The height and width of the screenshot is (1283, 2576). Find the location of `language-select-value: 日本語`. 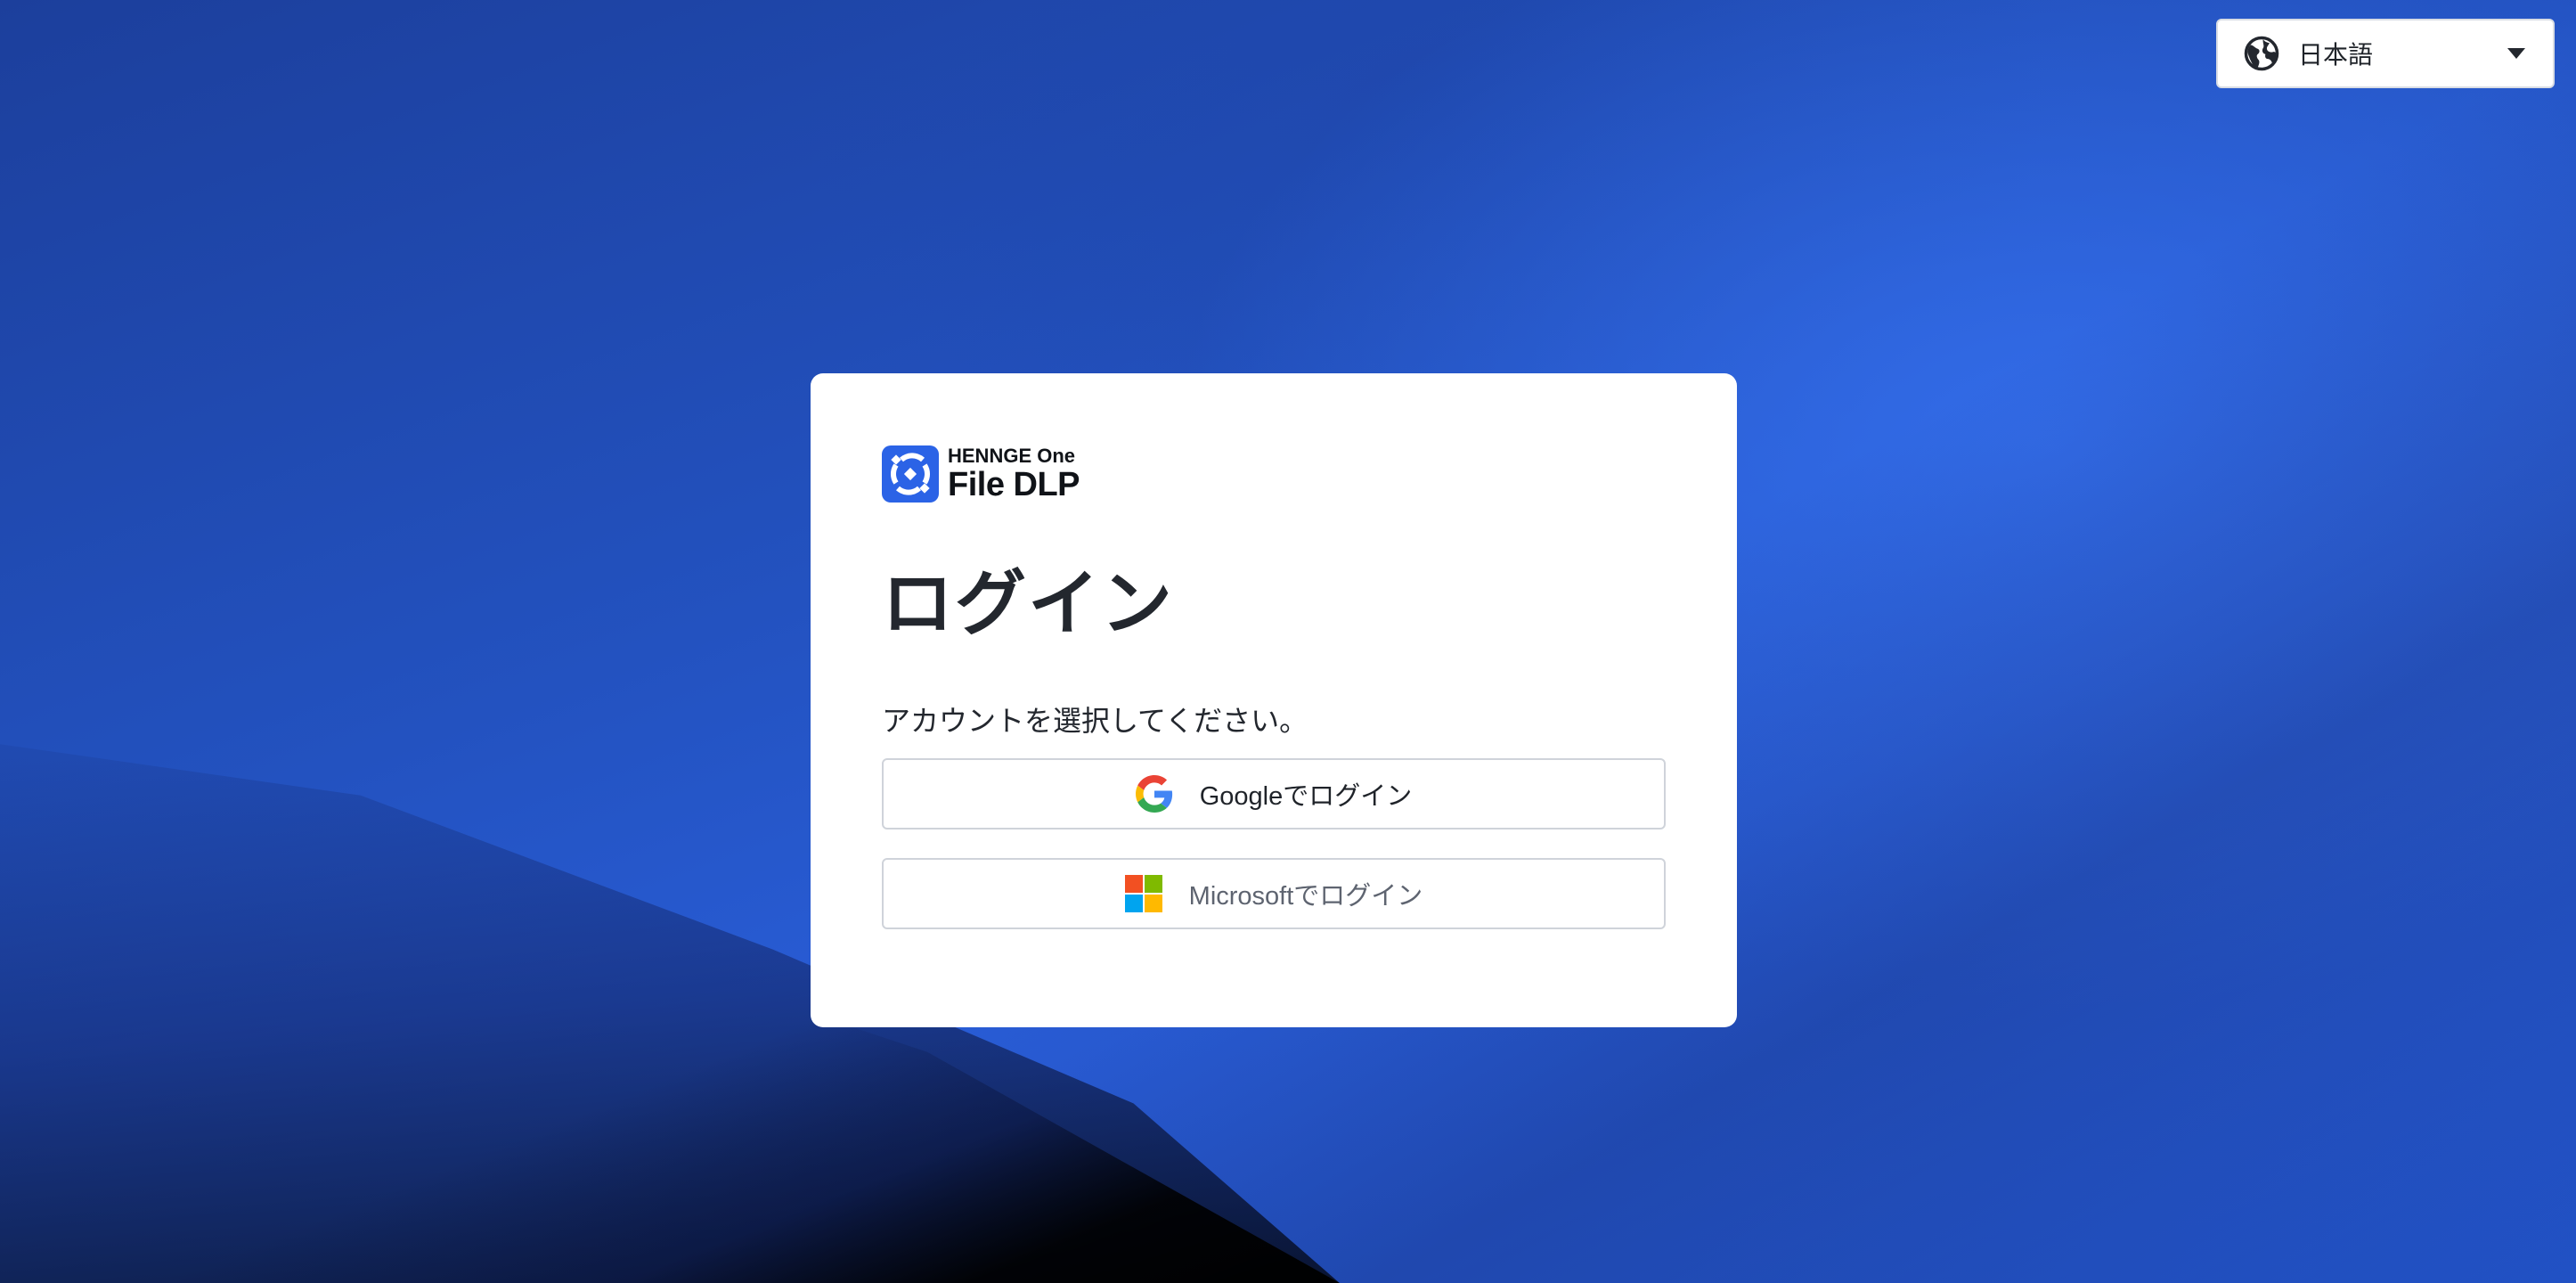

language-select-value: 日本語 is located at coordinates (2336, 54).